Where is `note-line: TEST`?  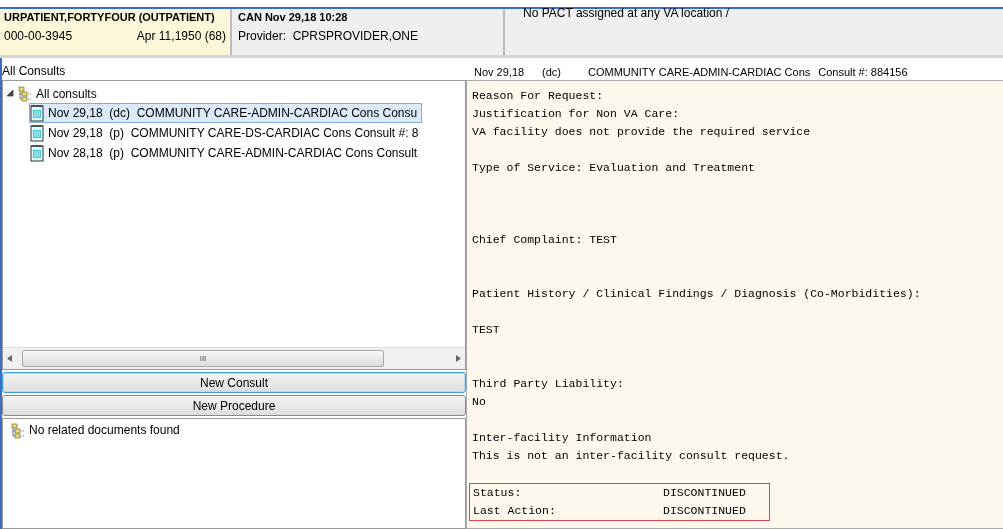 note-line: TEST is located at coordinates (486, 330).